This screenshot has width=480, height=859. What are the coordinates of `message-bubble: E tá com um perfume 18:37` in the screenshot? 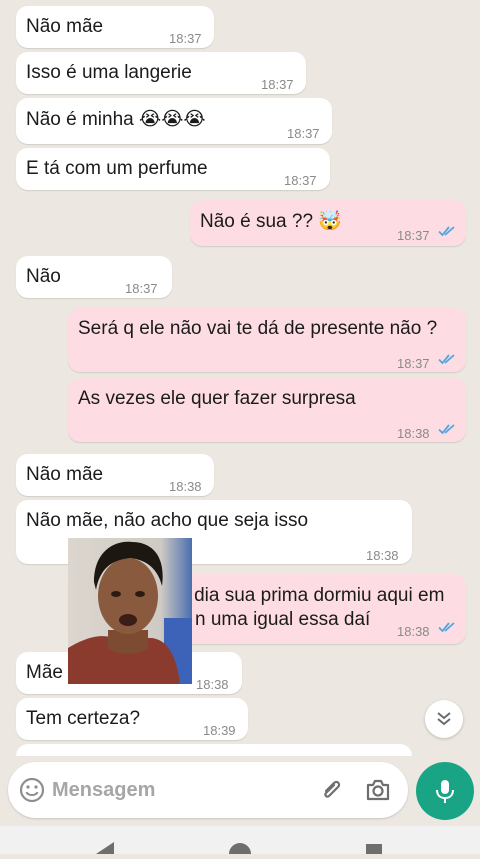 It's located at (173, 169).